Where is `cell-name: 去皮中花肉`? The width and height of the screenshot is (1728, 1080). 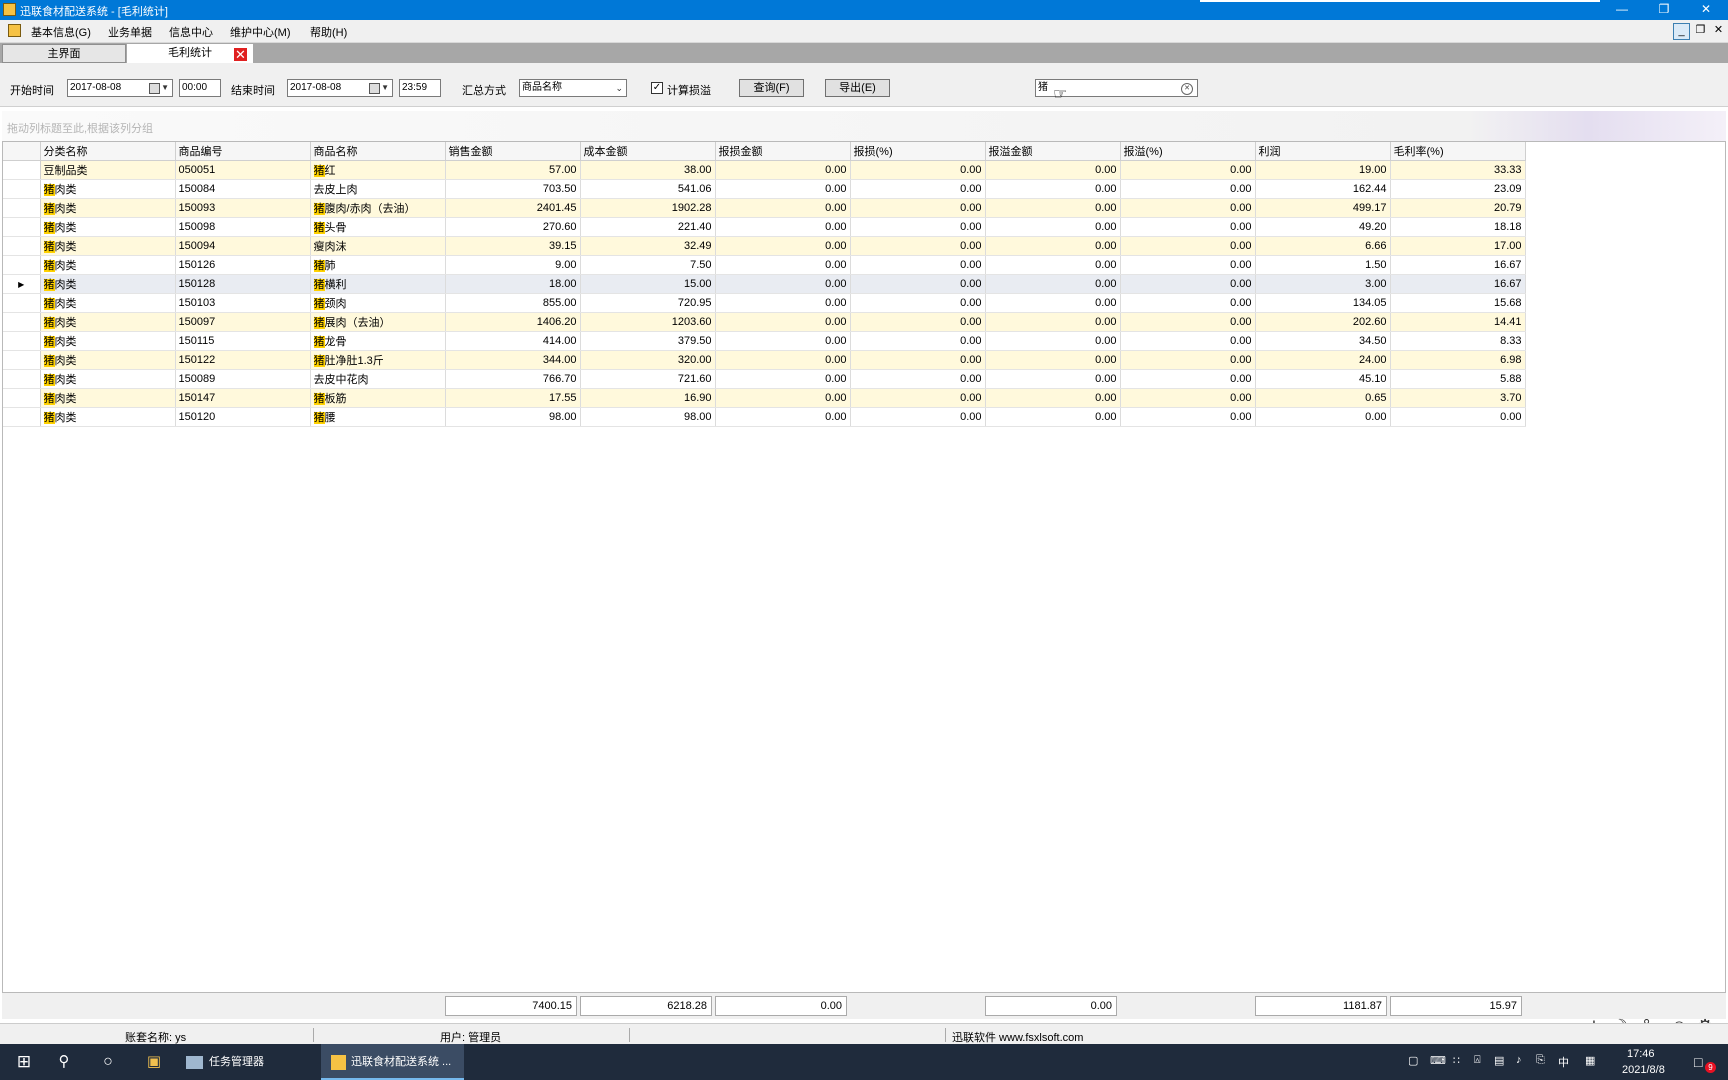 cell-name: 去皮中花肉 is located at coordinates (378, 379).